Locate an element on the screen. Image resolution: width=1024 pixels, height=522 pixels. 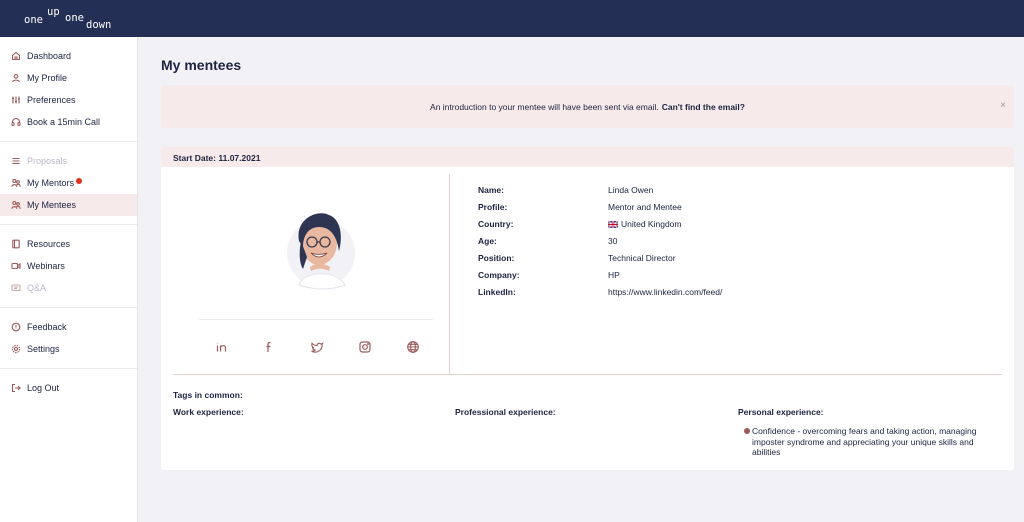
top-bar: one up one down is located at coordinates (512, 18).